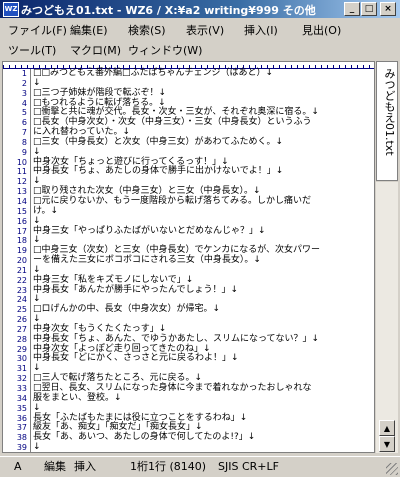 The image size is (400, 477). I want to click on status-encoding: SJIS CR+LF, so click(248, 467).